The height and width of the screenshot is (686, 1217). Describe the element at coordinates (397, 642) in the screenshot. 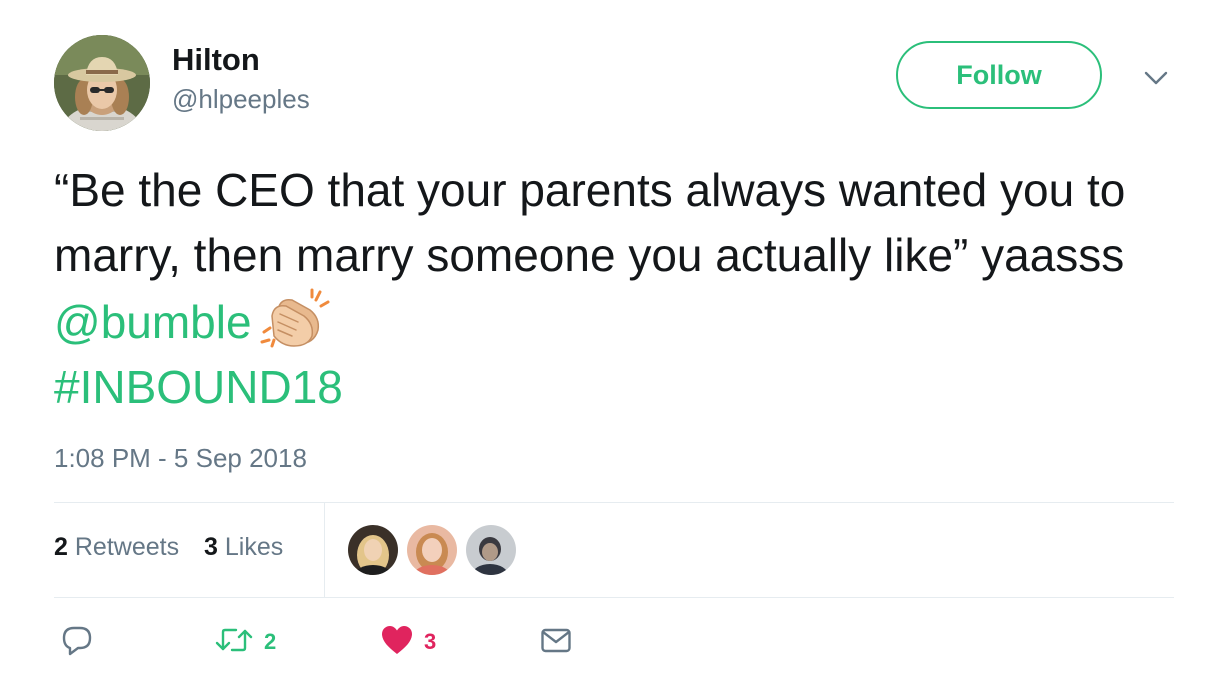

I see `heart-icon` at that location.